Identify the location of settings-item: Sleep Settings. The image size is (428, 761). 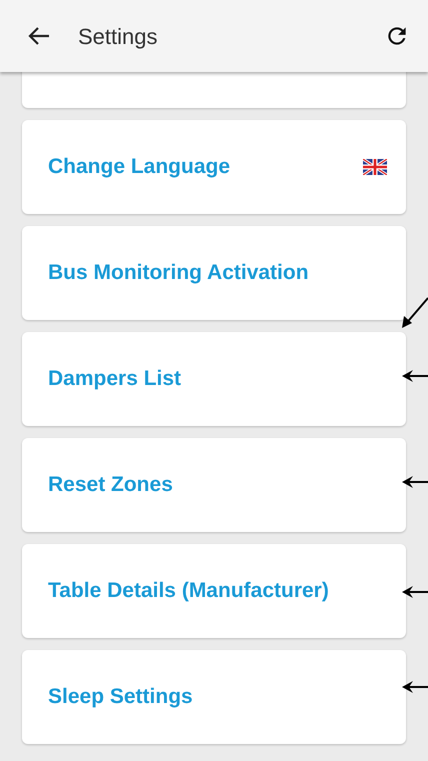
(214, 697).